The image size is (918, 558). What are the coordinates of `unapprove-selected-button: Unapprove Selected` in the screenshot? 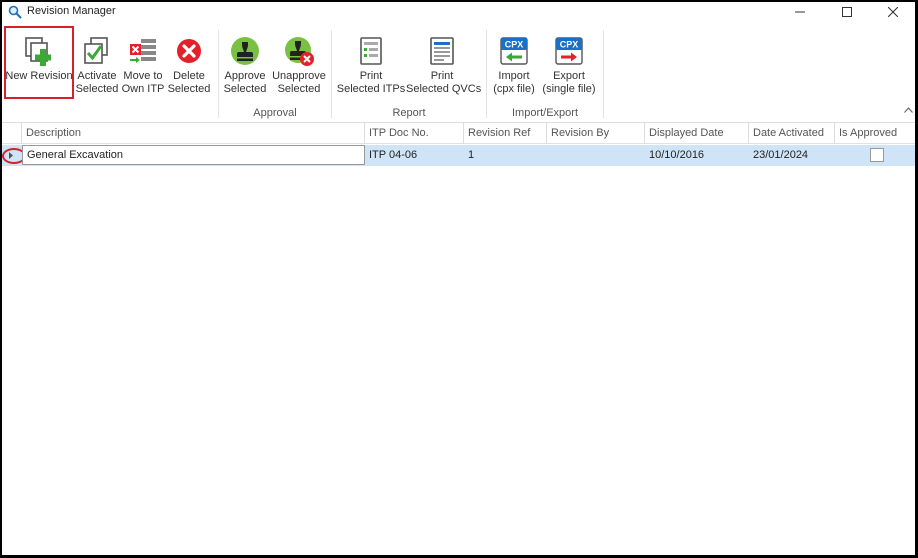 It's located at (299, 66).